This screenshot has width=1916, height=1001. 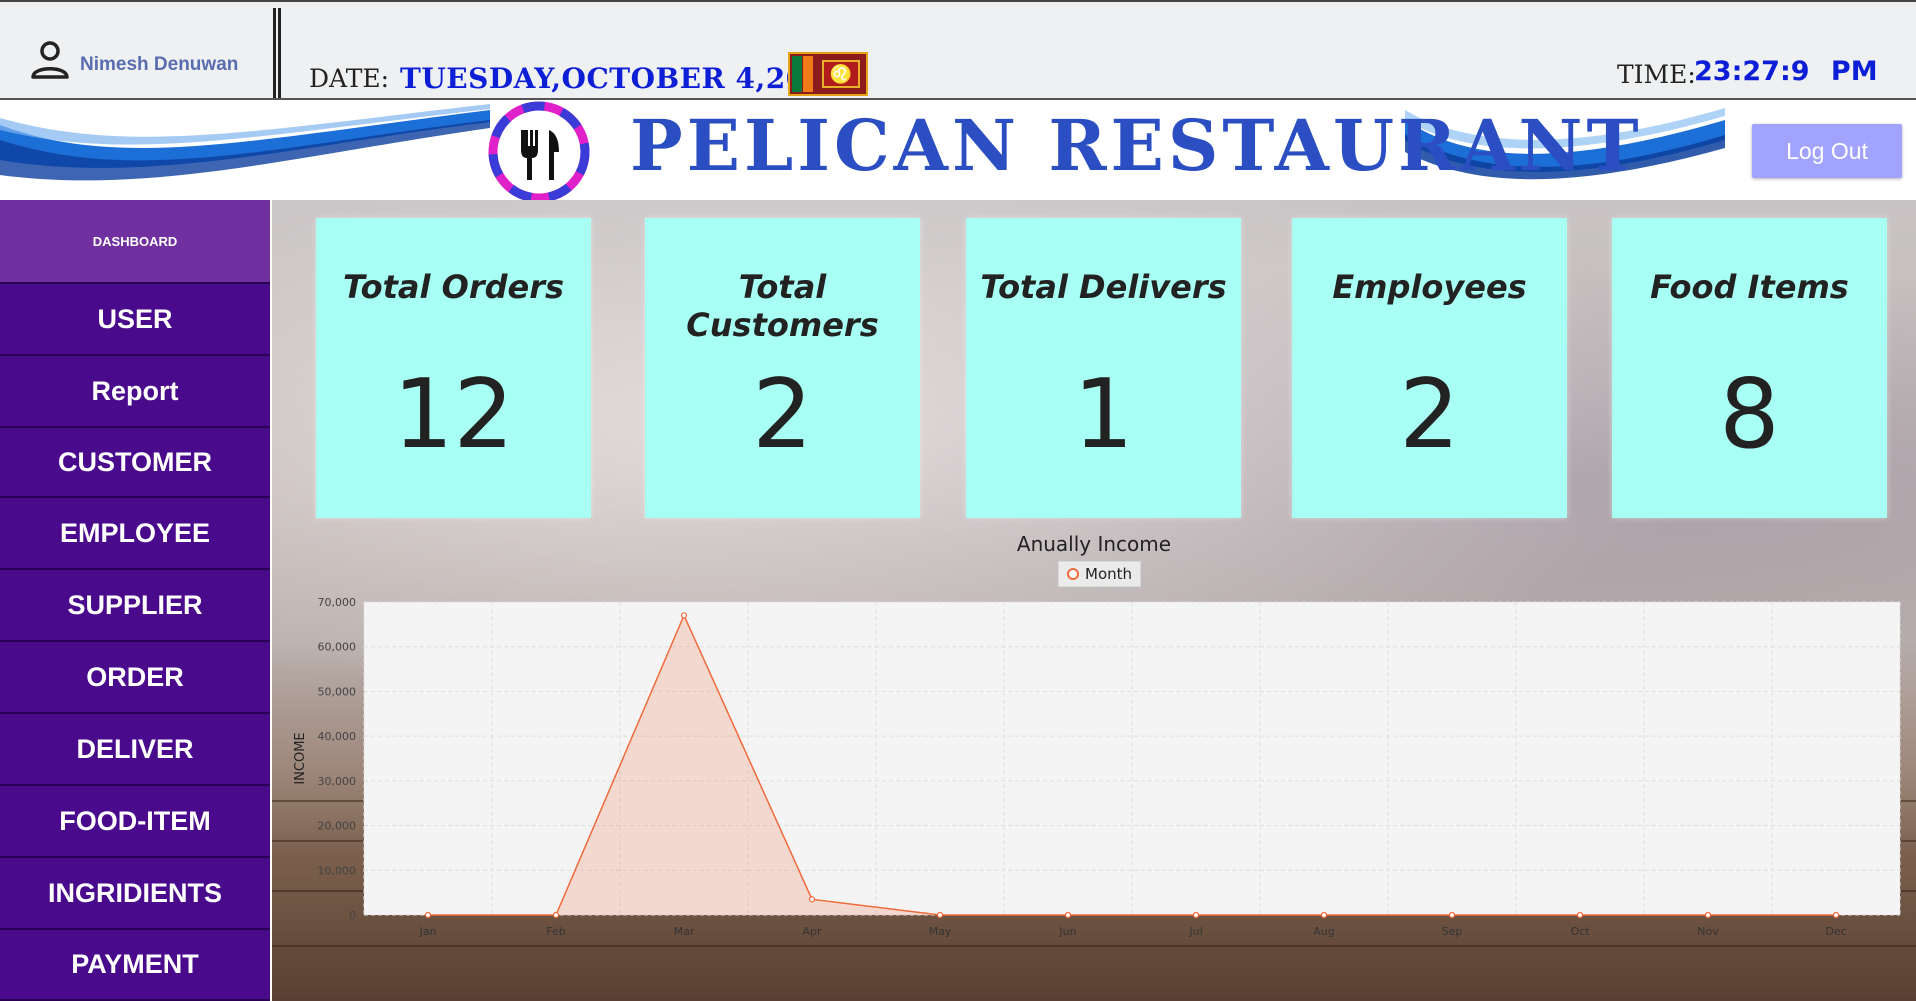 I want to click on x-tick-label: Feb, so click(x=555, y=931).